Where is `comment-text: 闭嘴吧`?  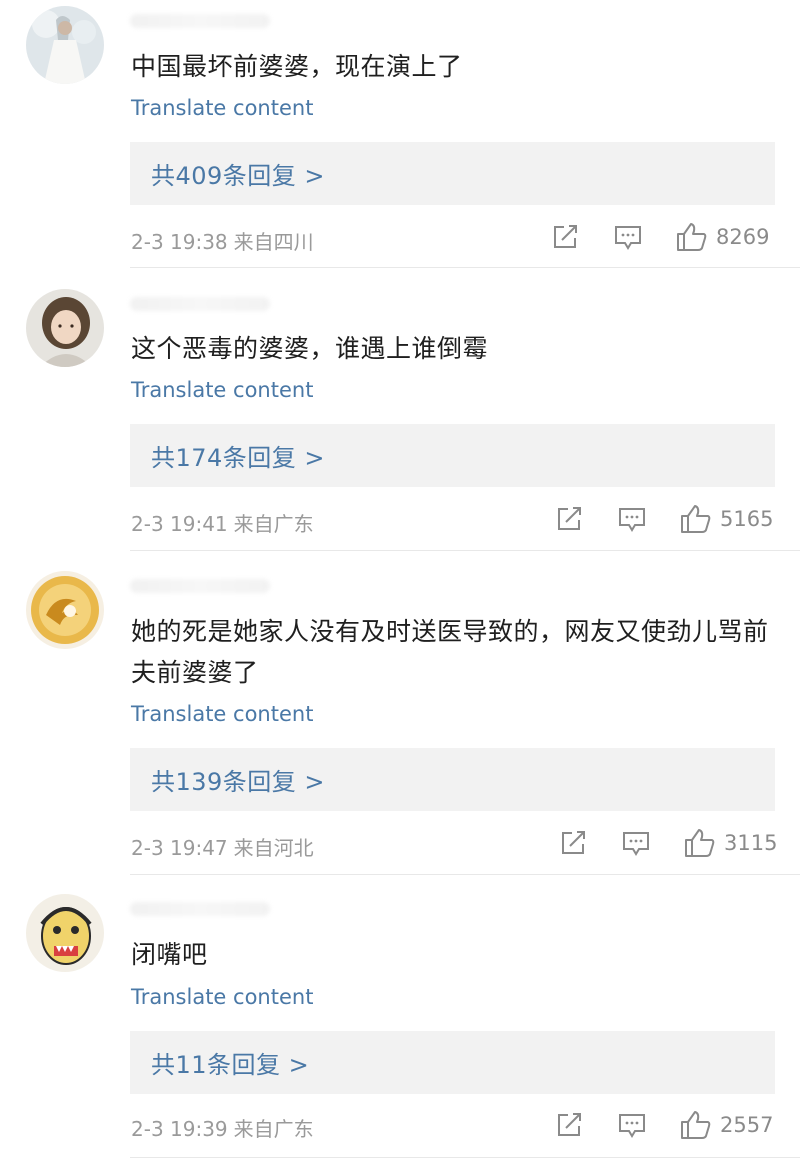 comment-text: 闭嘴吧 is located at coordinates (169, 954).